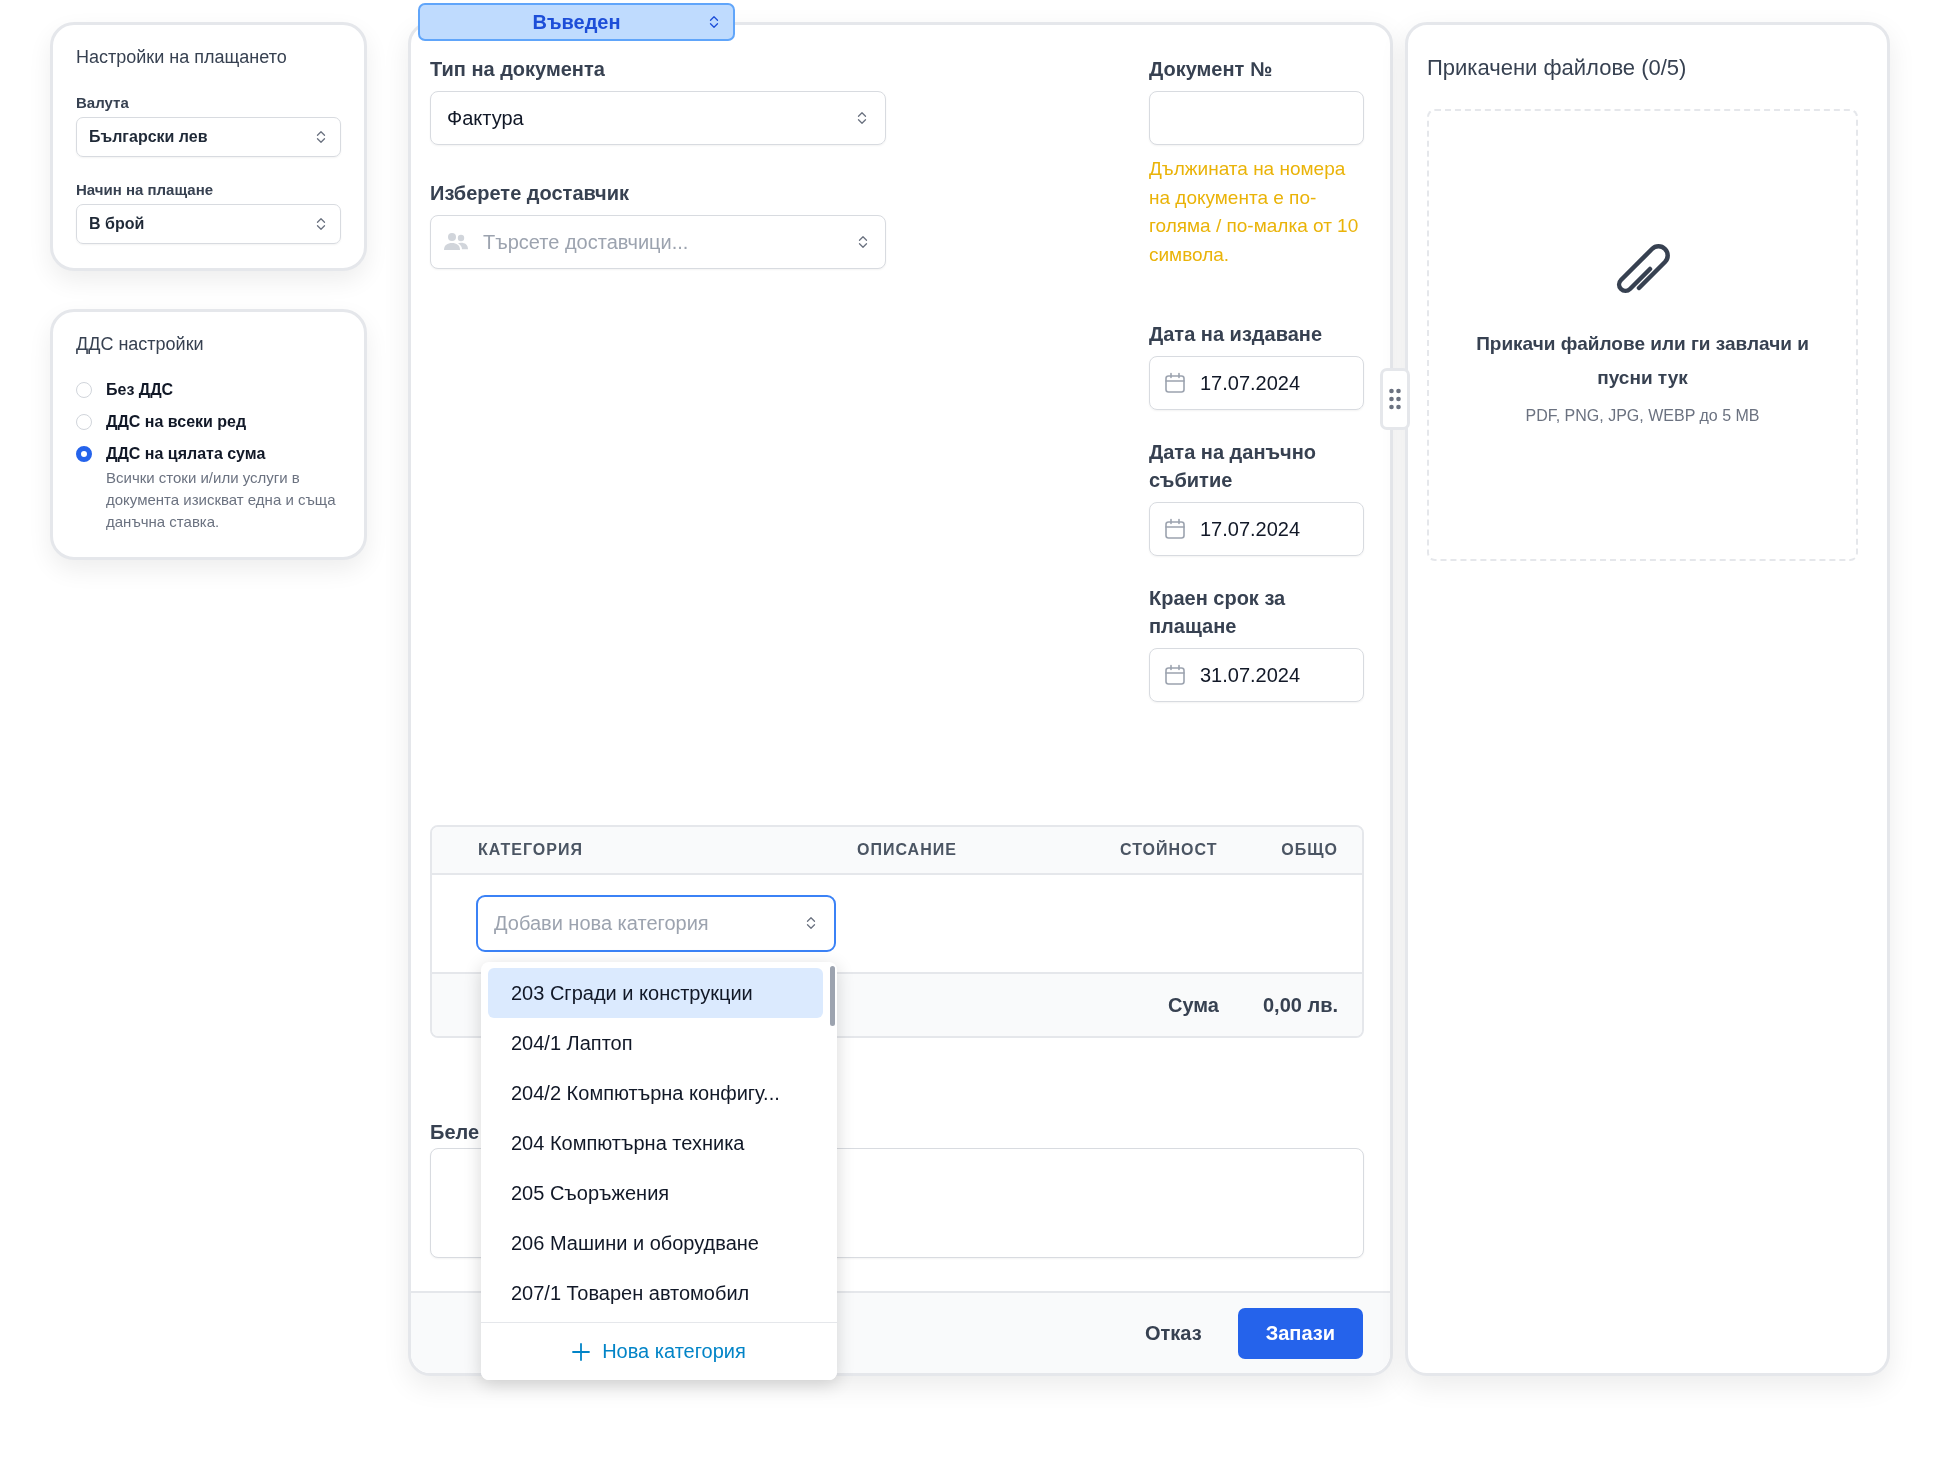 Image resolution: width=1944 pixels, height=1468 pixels. What do you see at coordinates (455, 1132) in the screenshot?
I see `field-label: Беле` at bounding box center [455, 1132].